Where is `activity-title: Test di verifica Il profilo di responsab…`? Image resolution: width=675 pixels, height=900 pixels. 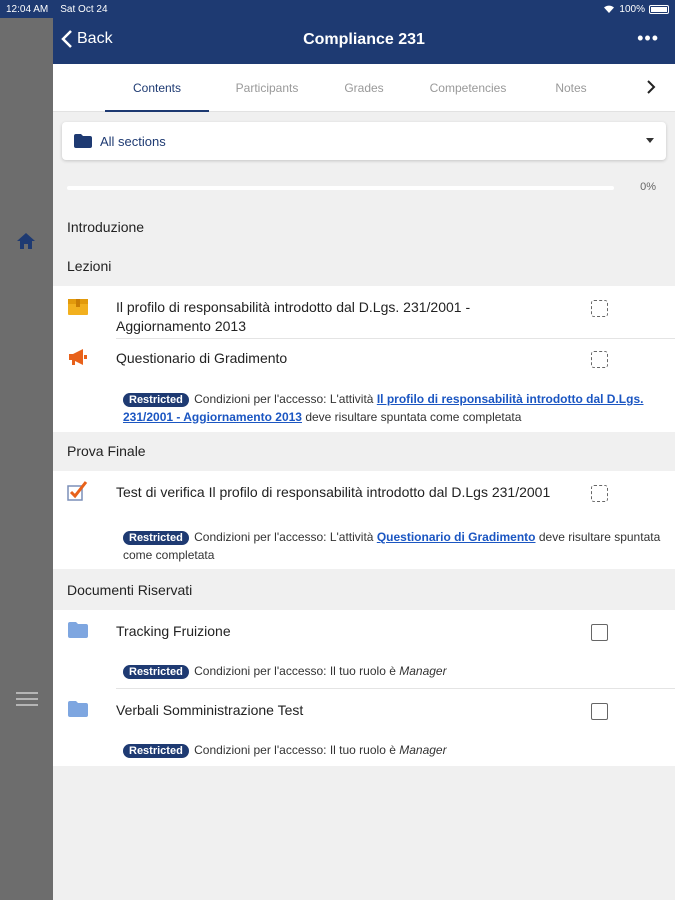
activity-title: Test di verifica Il profilo di responsab… is located at coordinates (333, 492).